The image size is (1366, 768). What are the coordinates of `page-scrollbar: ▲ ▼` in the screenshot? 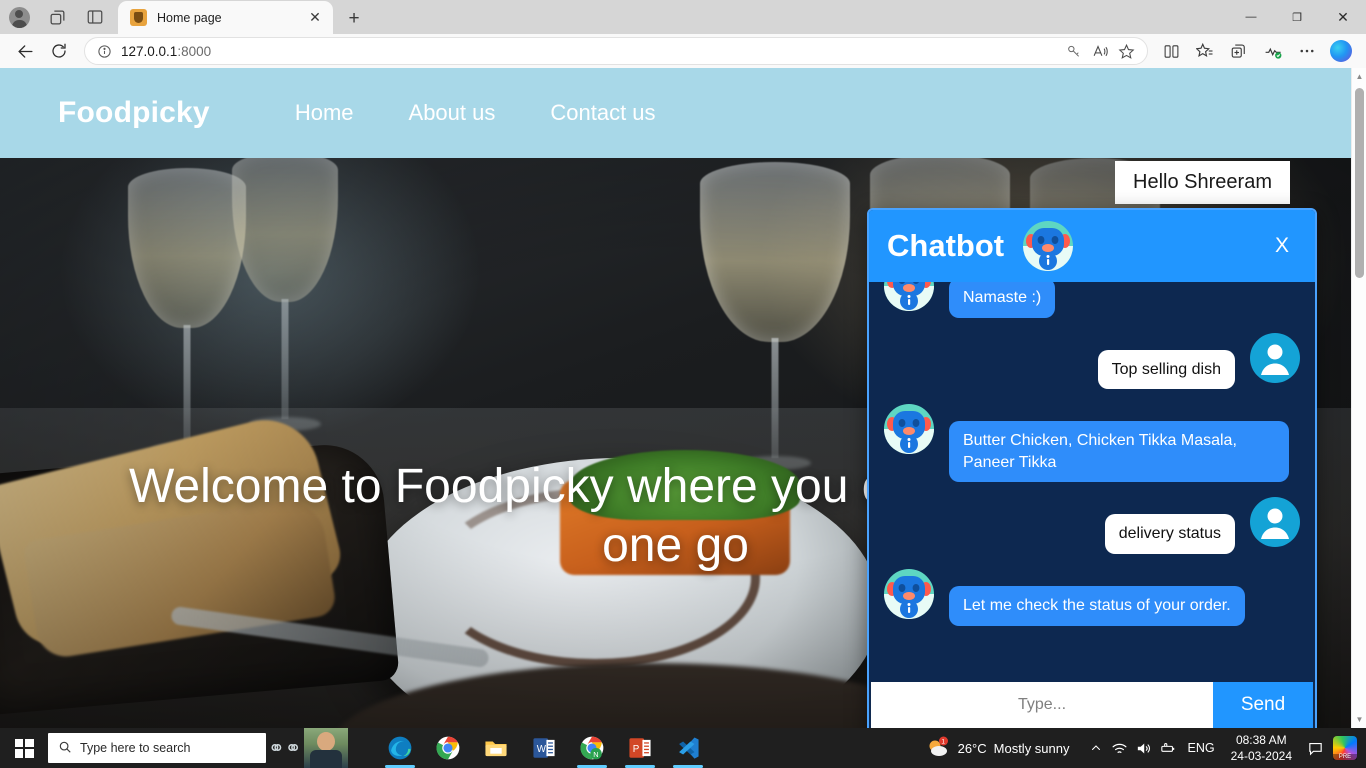 It's located at (1358, 398).